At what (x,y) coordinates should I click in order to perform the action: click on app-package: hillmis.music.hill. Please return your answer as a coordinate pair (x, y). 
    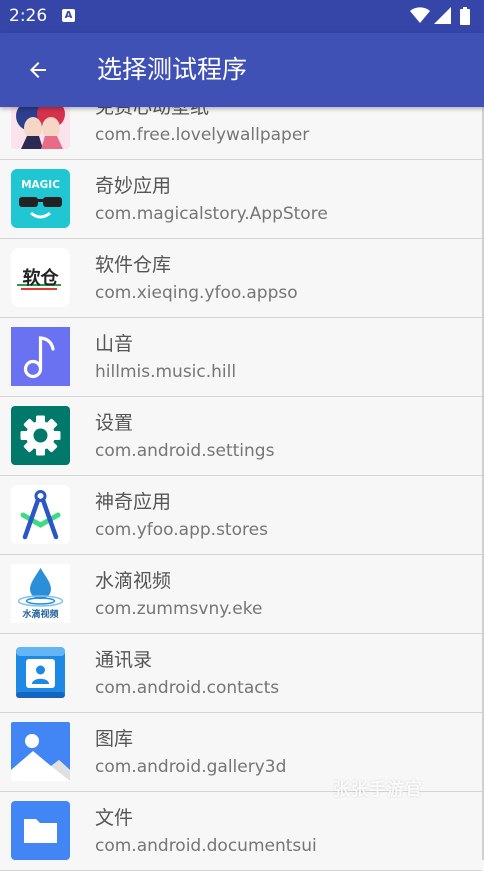
    Looking at the image, I should click on (166, 372).